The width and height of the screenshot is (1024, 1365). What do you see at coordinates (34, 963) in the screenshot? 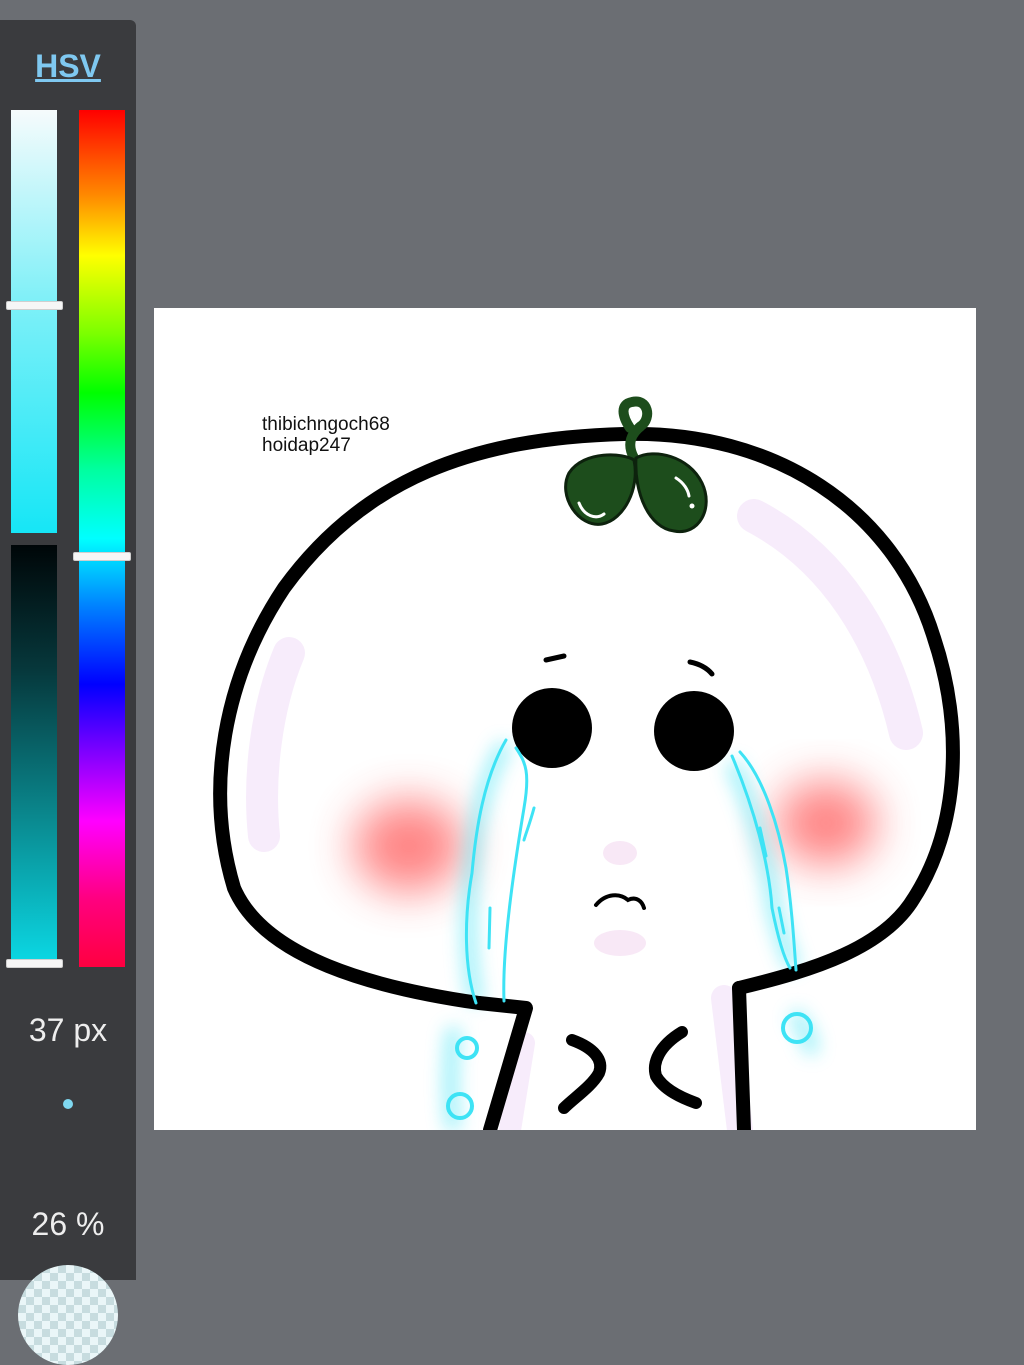
I see `value-slider-handle` at bounding box center [34, 963].